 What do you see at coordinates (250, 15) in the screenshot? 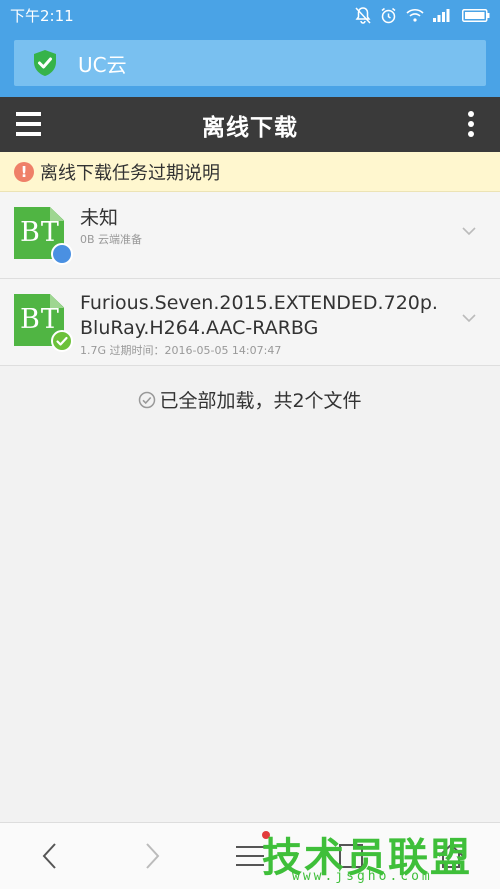
I see `status-bar: 下午2:11` at bounding box center [250, 15].